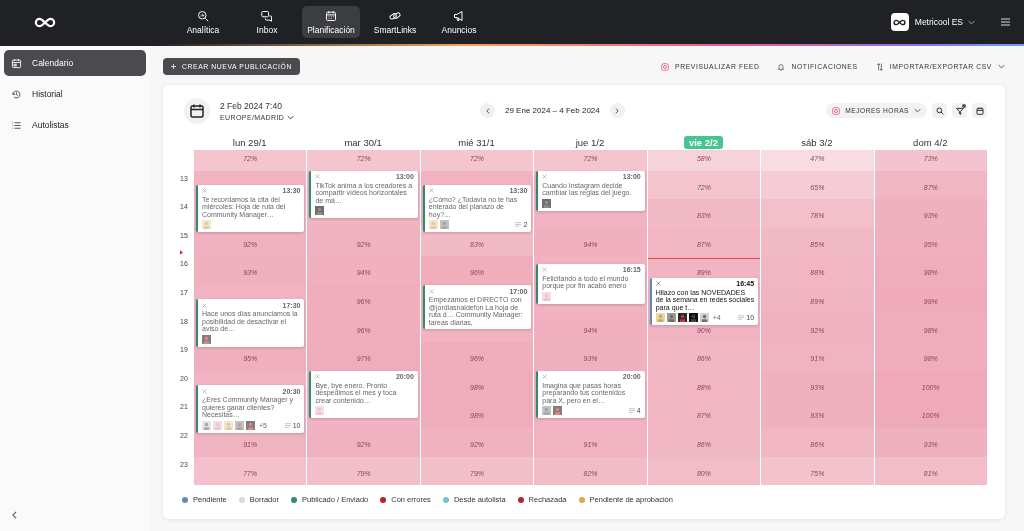  What do you see at coordinates (45, 22) in the screenshot?
I see `logo-icon` at bounding box center [45, 22].